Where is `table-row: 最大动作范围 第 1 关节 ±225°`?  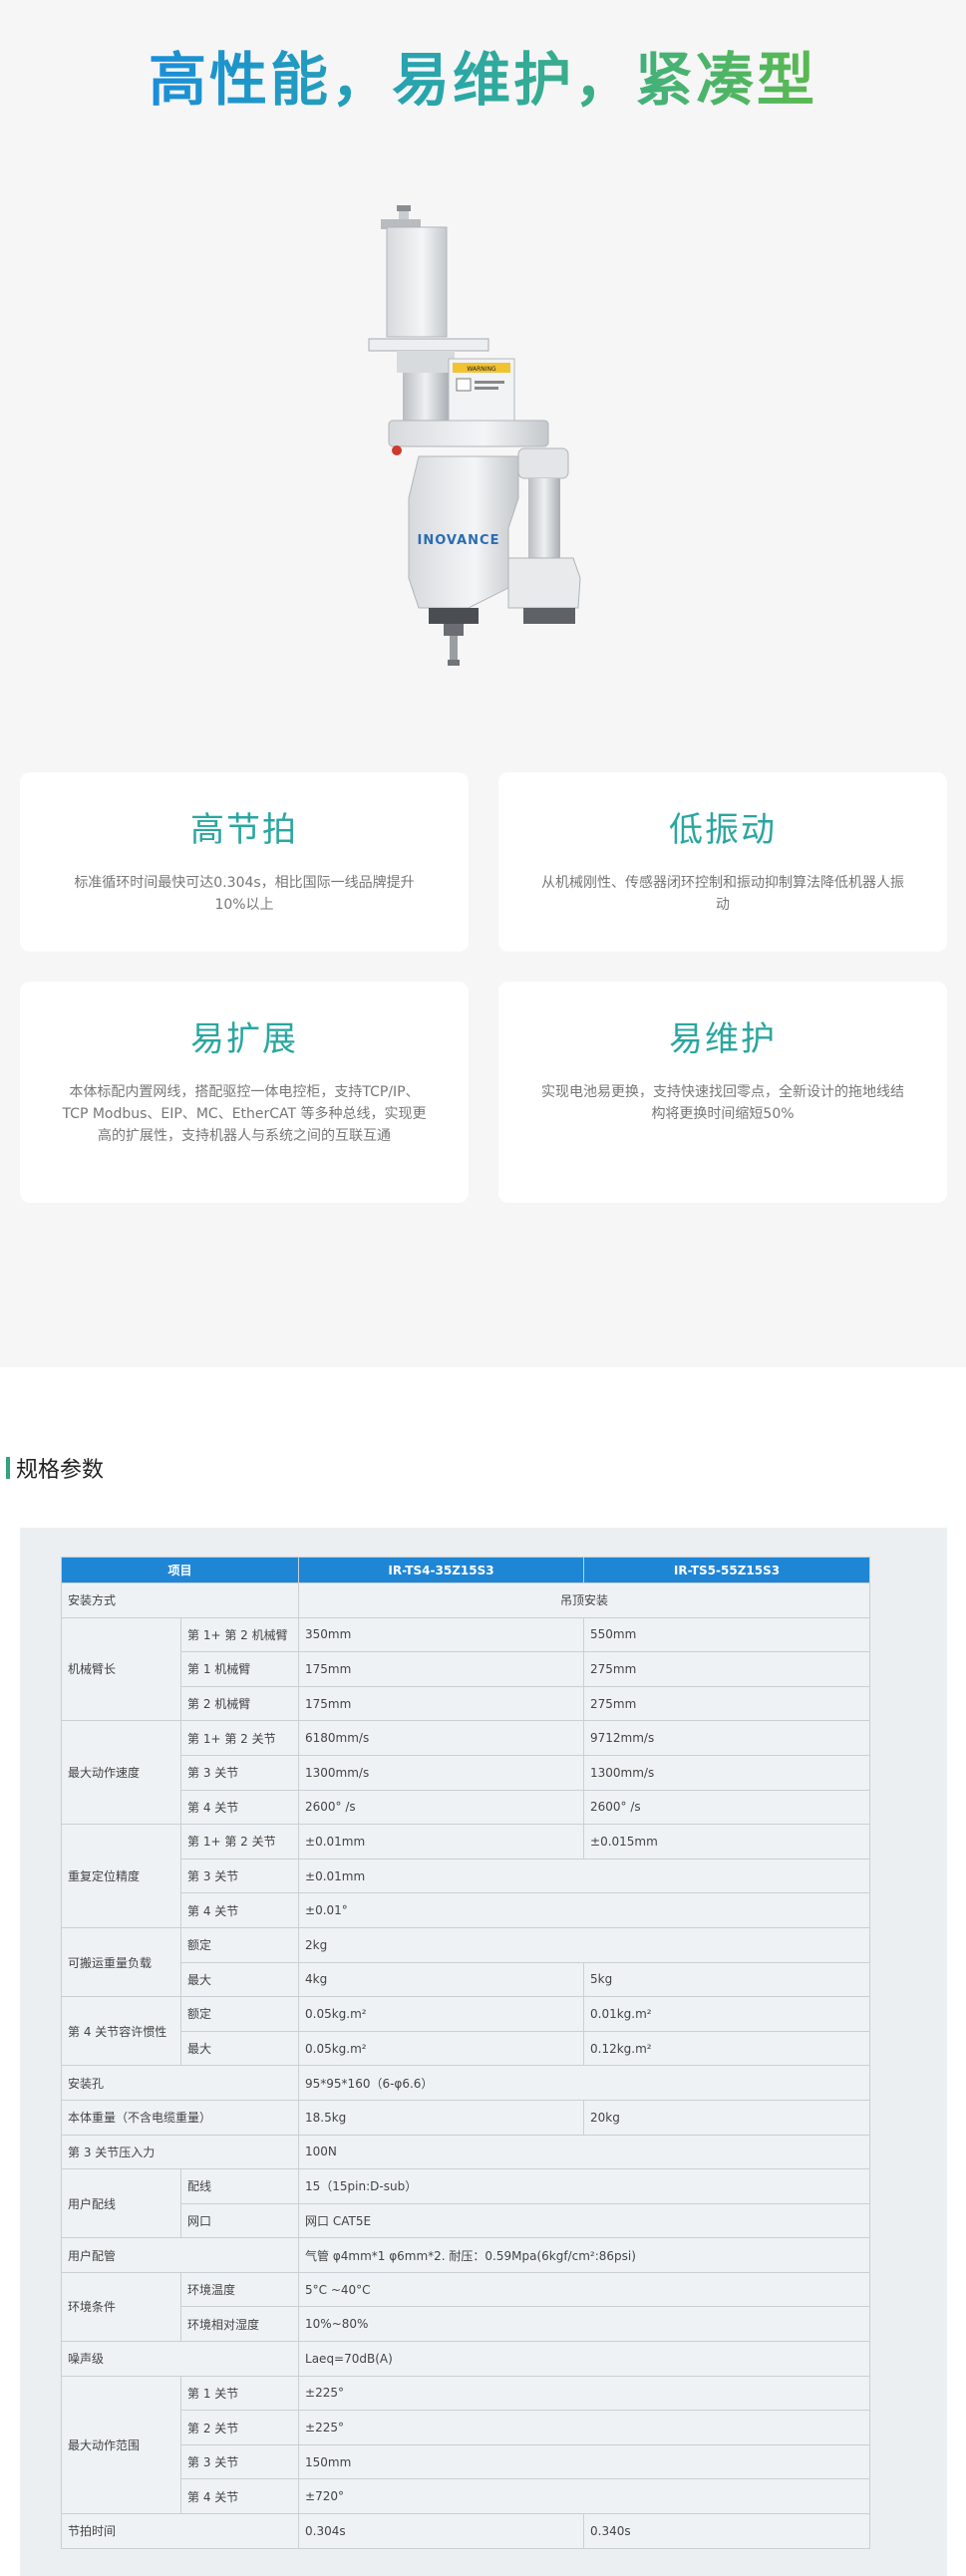 table-row: 最大动作范围 第 1 关节 ±225° is located at coordinates (466, 2445).